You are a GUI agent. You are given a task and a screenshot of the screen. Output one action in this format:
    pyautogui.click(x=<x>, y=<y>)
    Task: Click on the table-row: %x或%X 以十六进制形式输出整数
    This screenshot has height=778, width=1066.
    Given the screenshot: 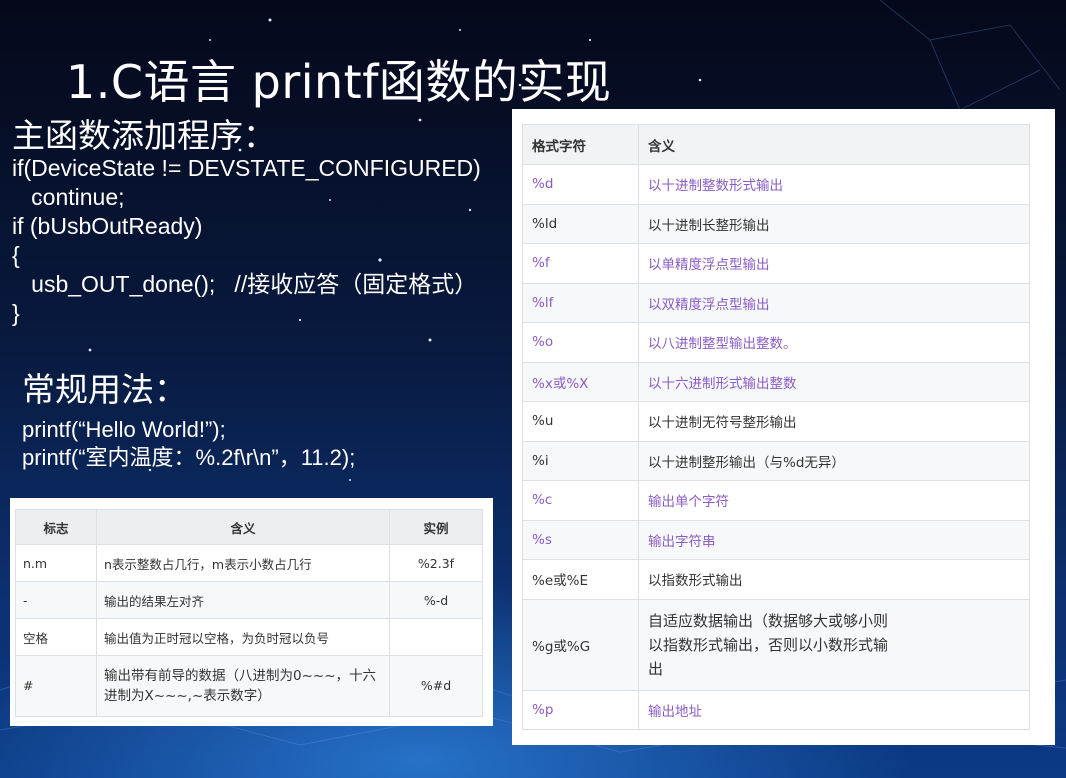 What is the action you would take?
    pyautogui.click(x=776, y=381)
    